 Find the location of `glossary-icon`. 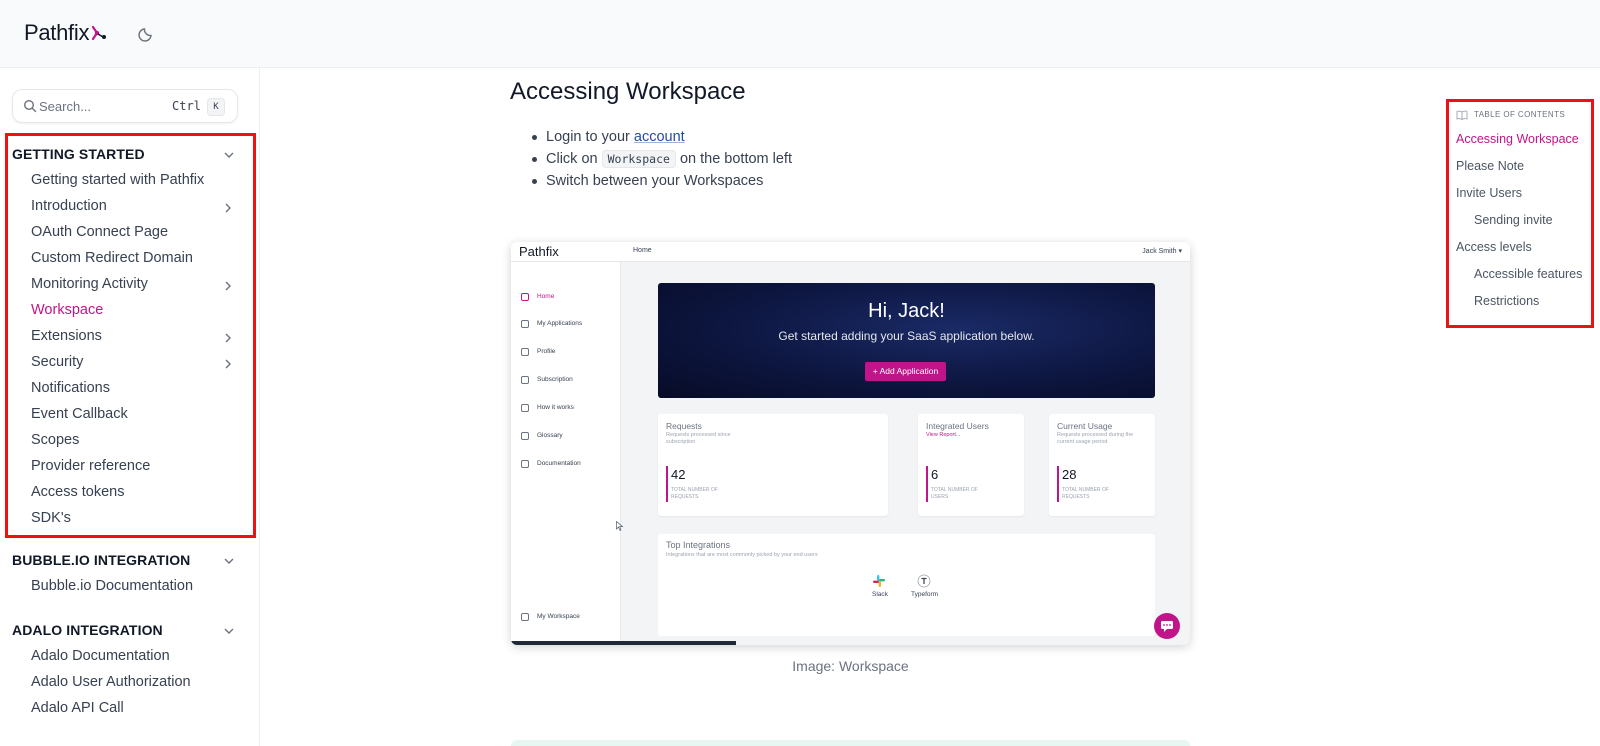

glossary-icon is located at coordinates (525, 436).